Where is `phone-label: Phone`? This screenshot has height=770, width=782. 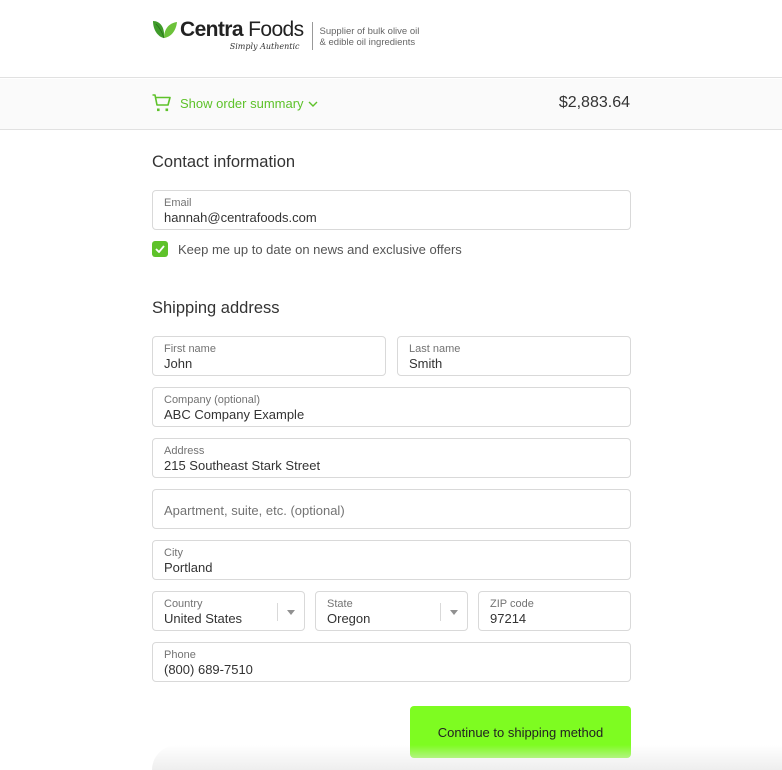
phone-label: Phone is located at coordinates (180, 655).